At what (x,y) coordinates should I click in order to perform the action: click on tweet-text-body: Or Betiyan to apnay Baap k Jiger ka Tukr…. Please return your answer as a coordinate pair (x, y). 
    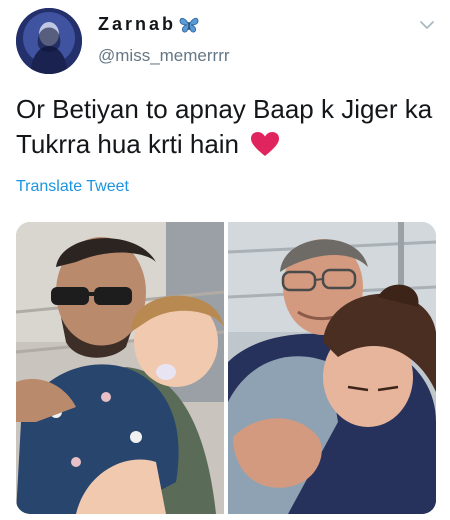
    Looking at the image, I should click on (224, 126).